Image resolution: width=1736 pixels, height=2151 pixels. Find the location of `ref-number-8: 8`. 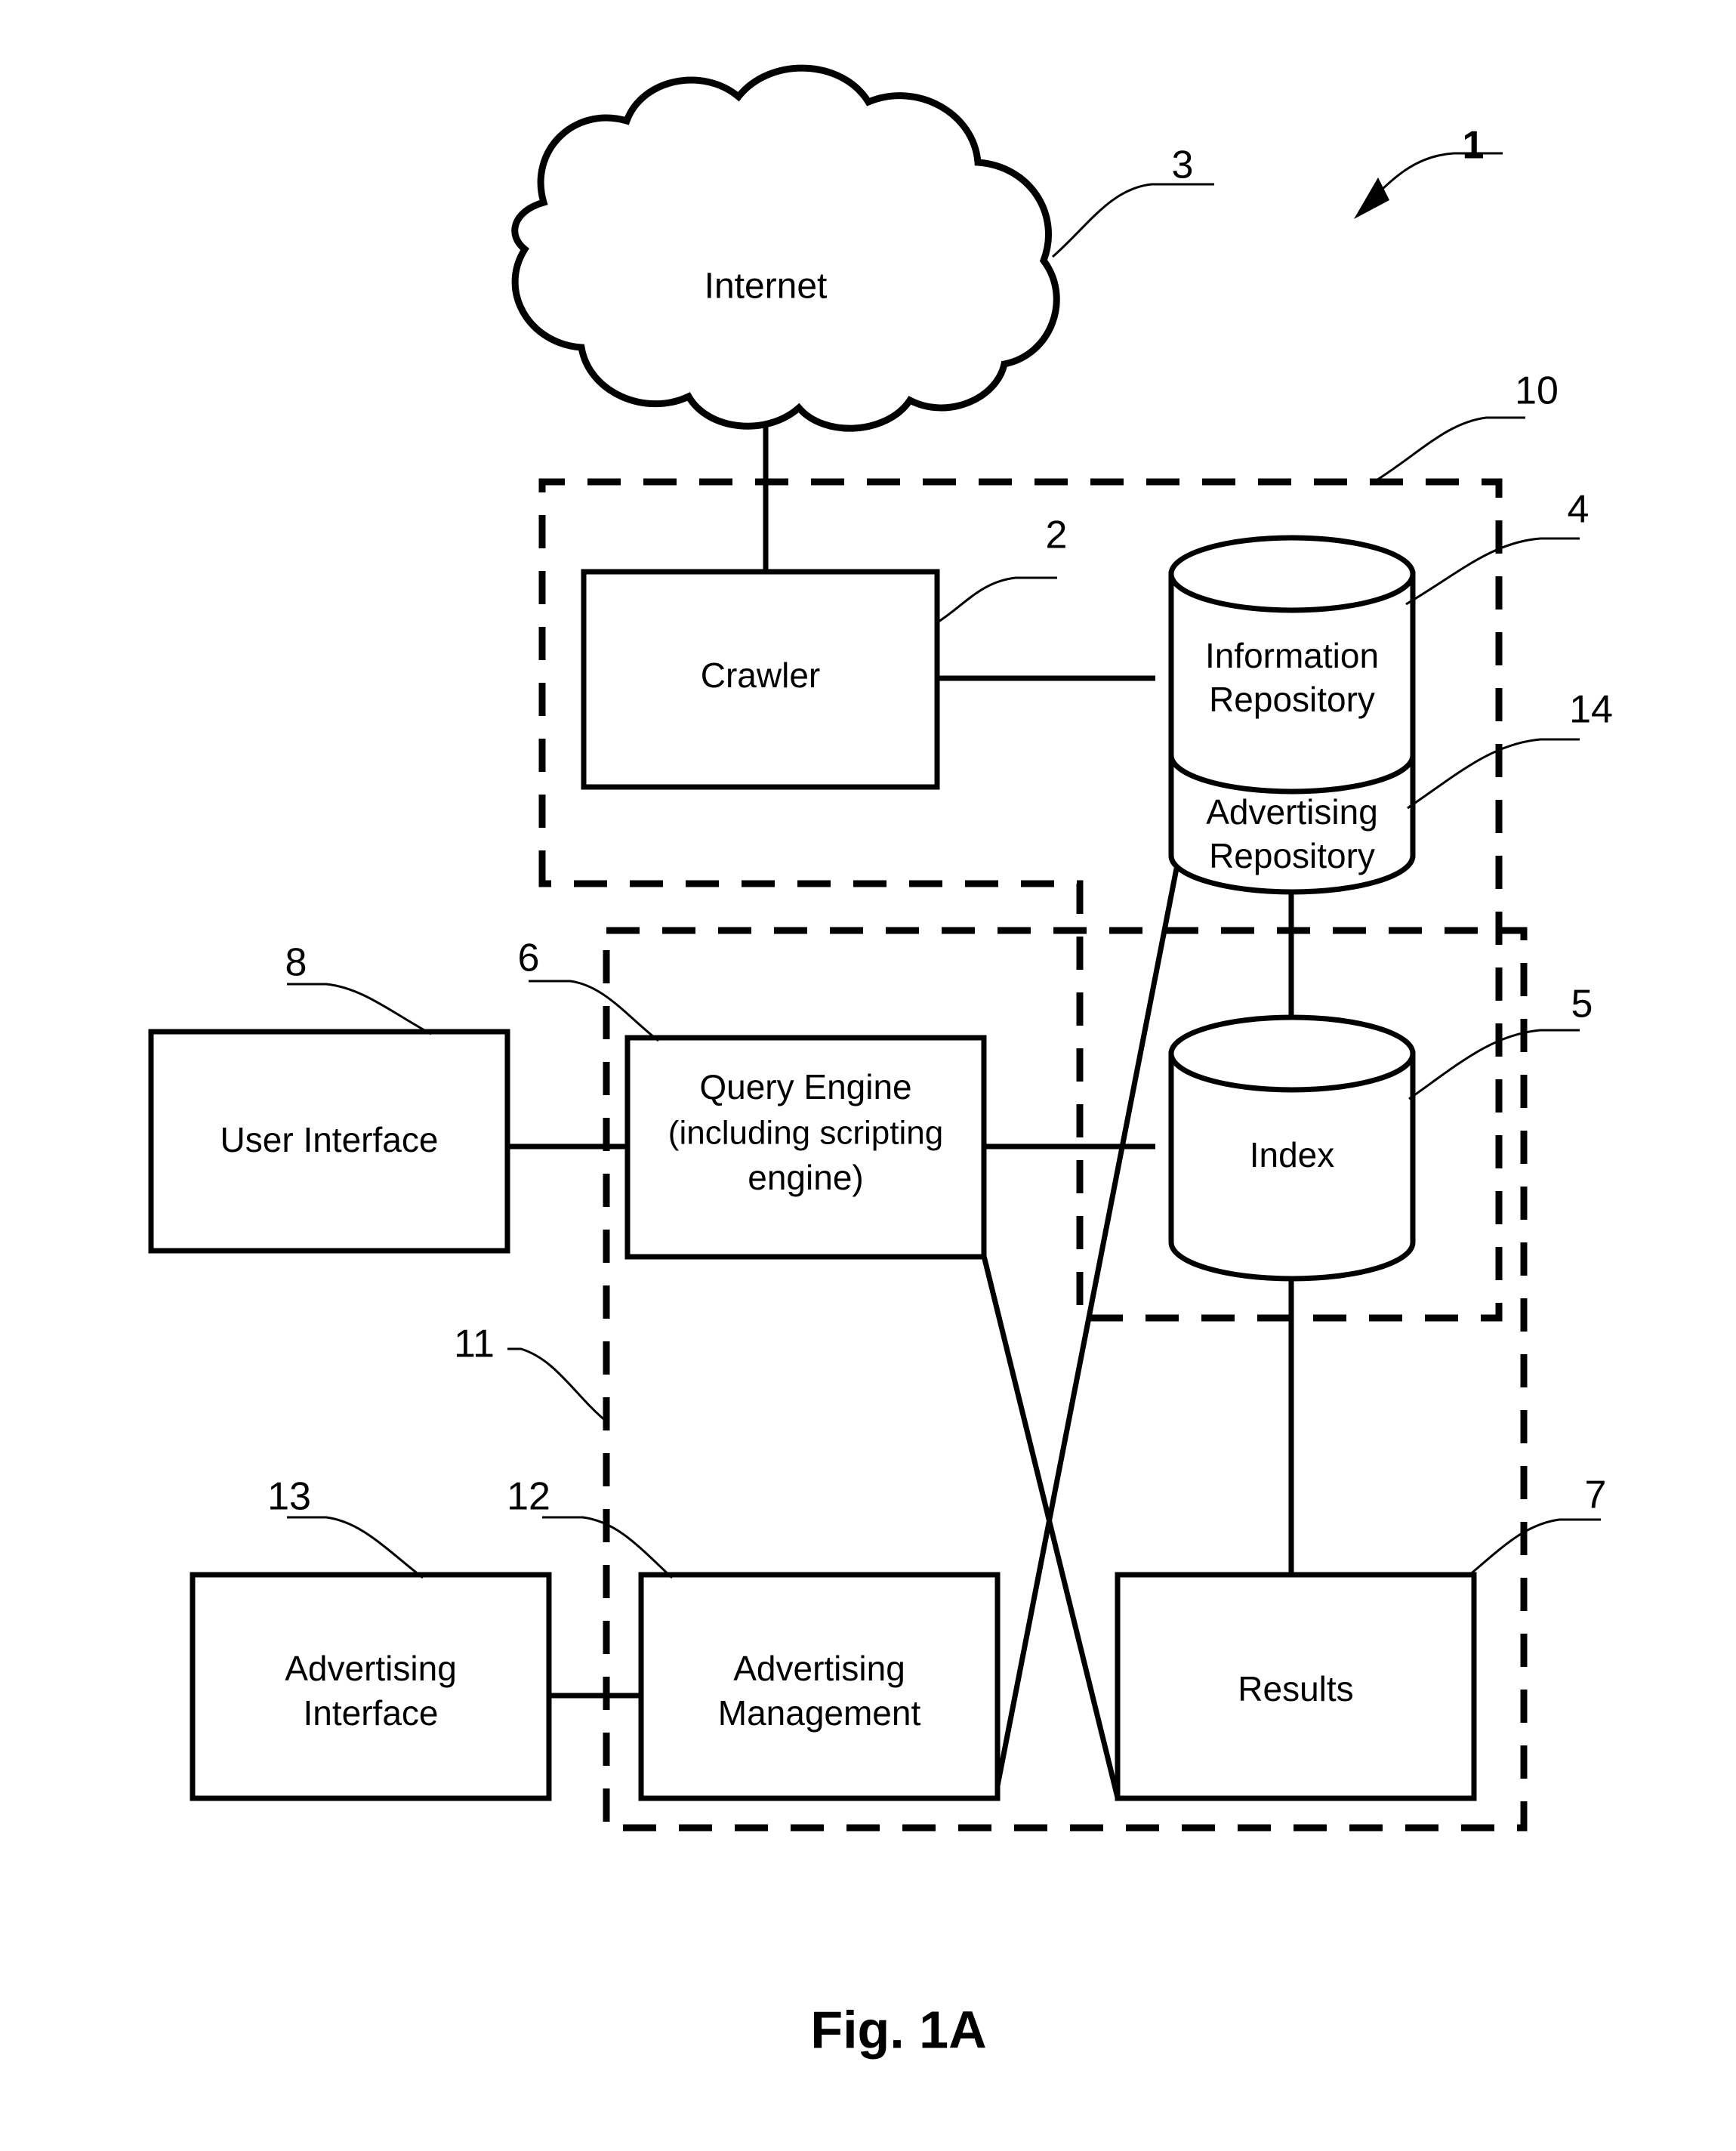

ref-number-8: 8 is located at coordinates (296, 963).